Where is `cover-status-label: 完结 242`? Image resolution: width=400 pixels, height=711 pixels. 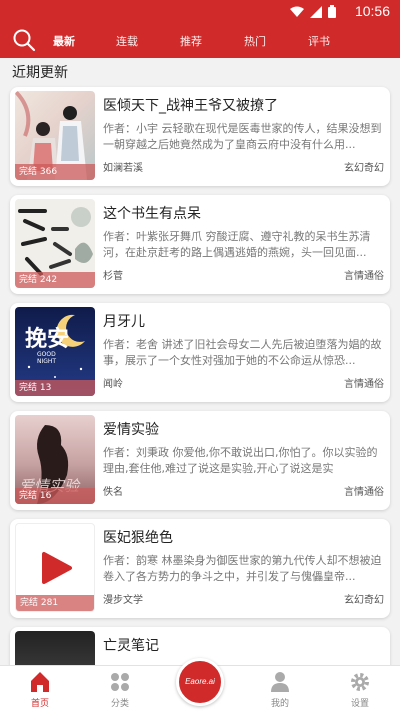 cover-status-label: 完结 242 is located at coordinates (55, 280).